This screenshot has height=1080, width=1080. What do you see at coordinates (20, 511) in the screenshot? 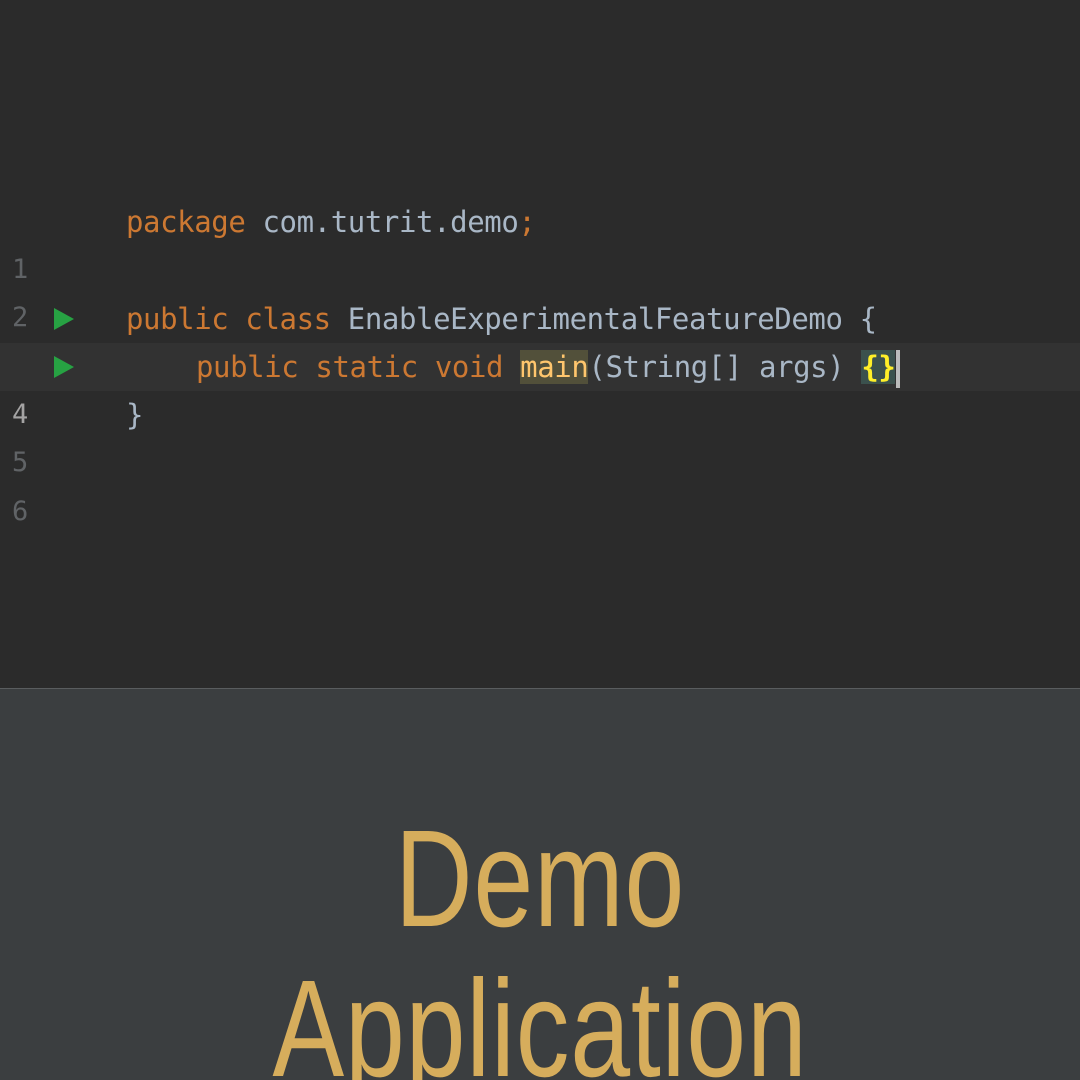
I see `line-number: 6` at bounding box center [20, 511].